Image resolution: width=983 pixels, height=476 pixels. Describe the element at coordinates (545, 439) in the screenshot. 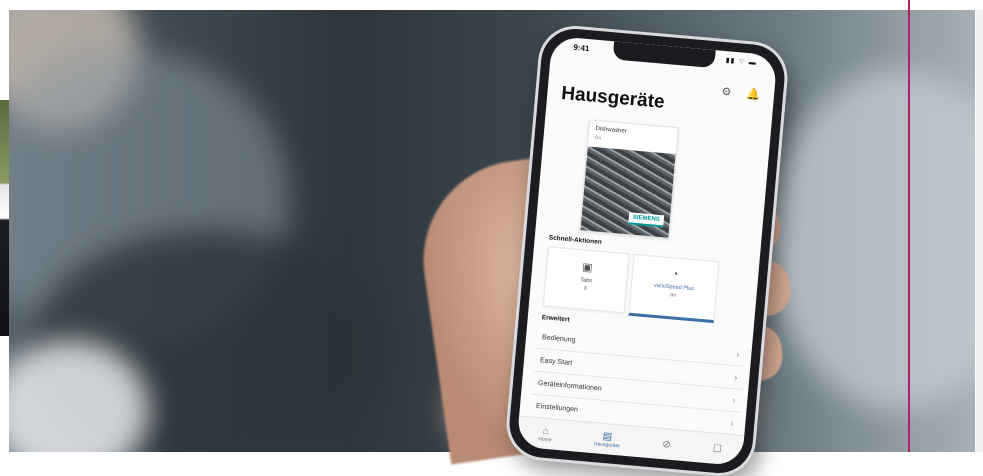

I see `tab-label: Home` at that location.